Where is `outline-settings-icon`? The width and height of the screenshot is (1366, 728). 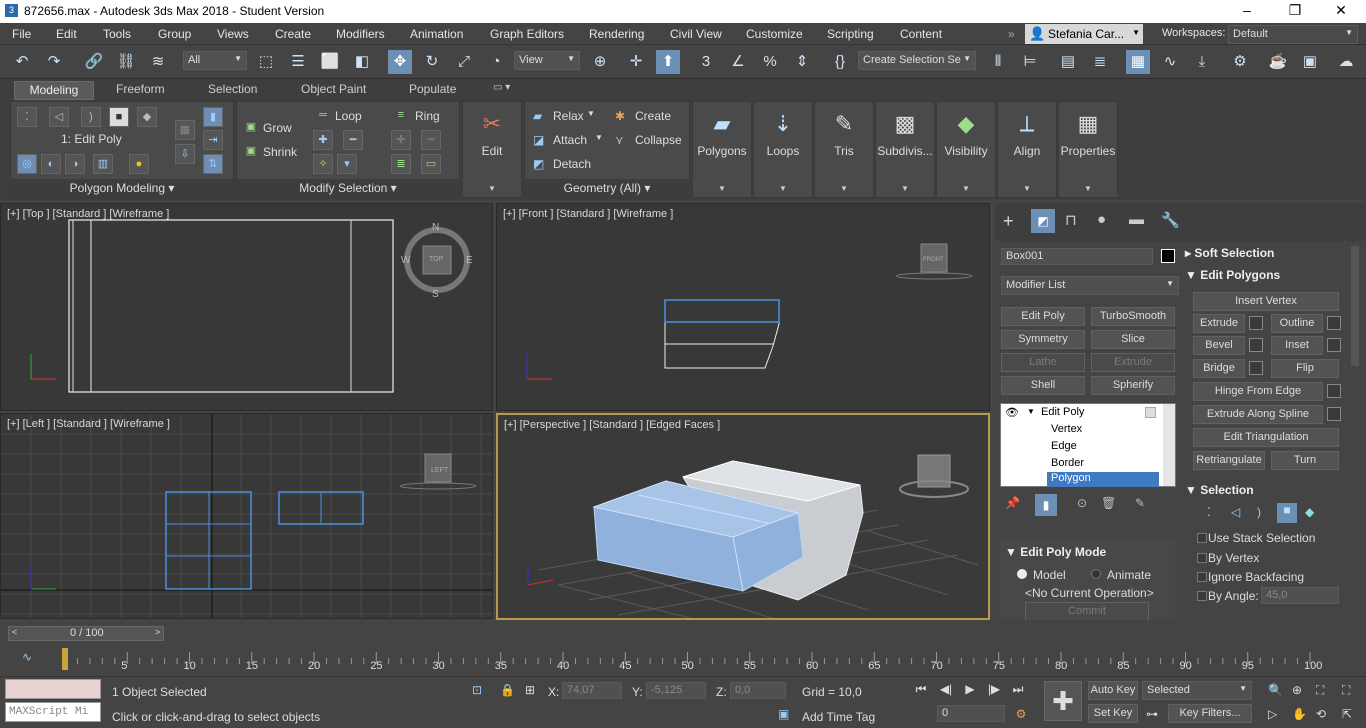 outline-settings-icon is located at coordinates (1334, 323).